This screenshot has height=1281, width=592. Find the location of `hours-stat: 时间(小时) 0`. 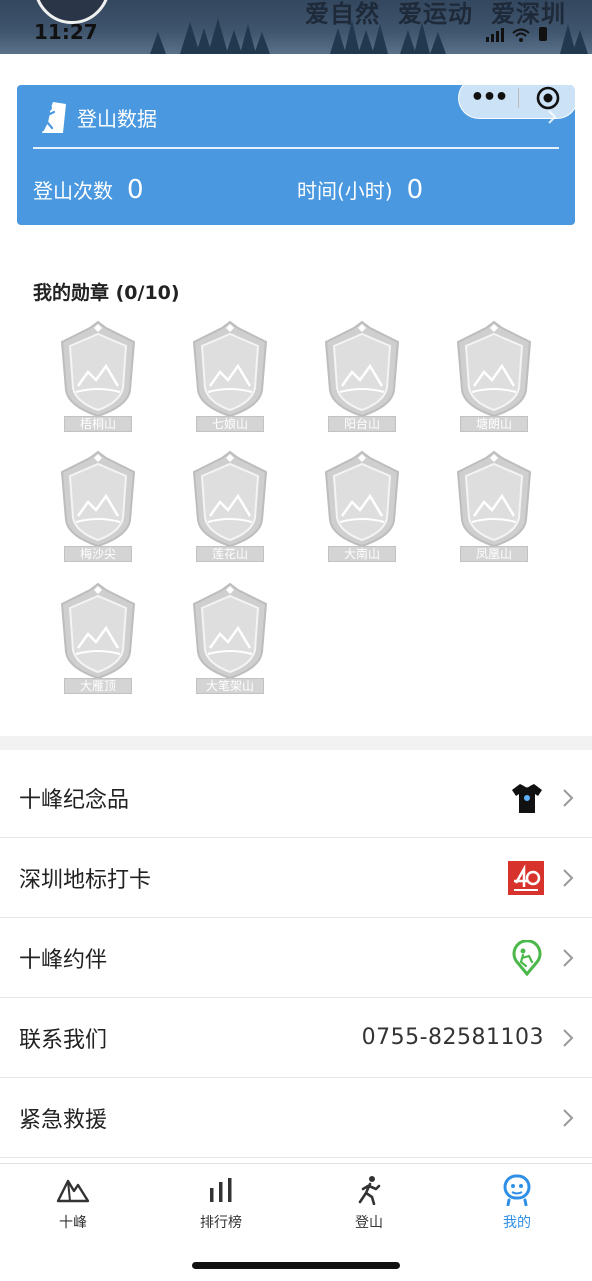

hours-stat: 时间(小时) 0 is located at coordinates (360, 190).